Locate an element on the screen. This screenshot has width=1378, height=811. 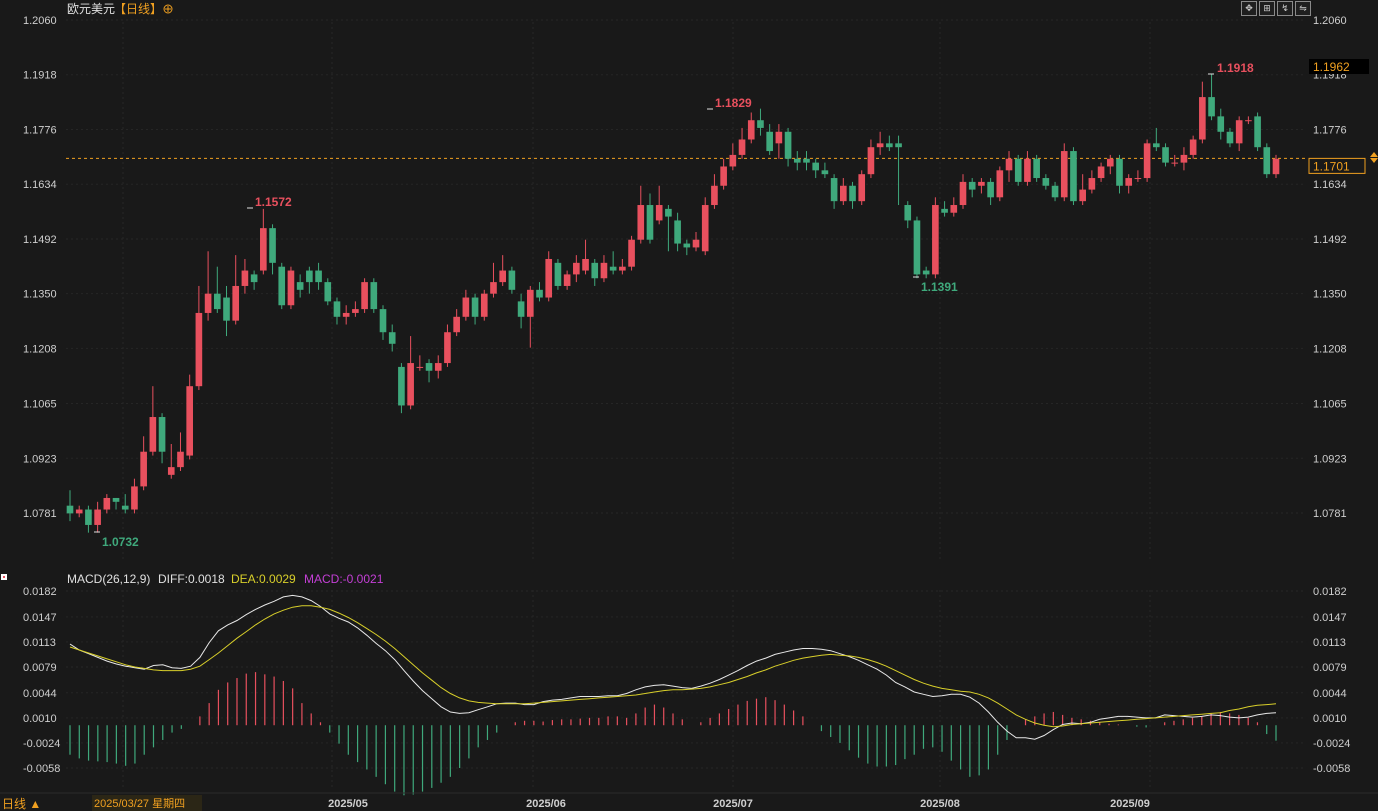
period-label: 【日线】 is located at coordinates (138, 9).